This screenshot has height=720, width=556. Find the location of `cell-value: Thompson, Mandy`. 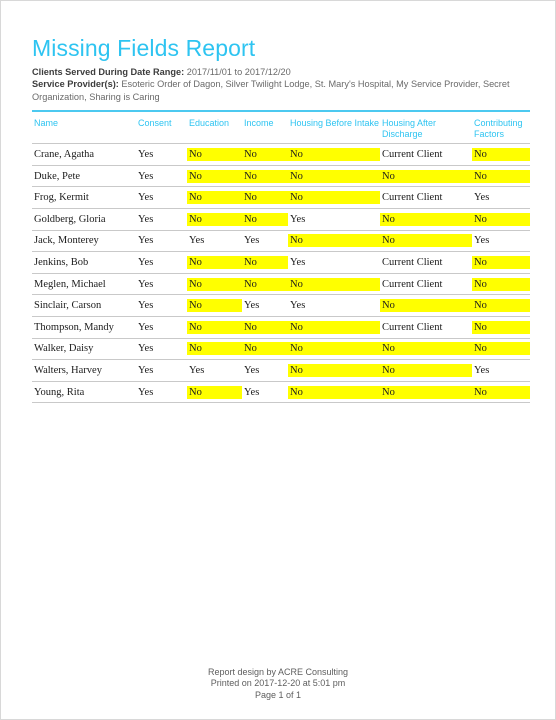

cell-value: Thompson, Mandy is located at coordinates (74, 327).